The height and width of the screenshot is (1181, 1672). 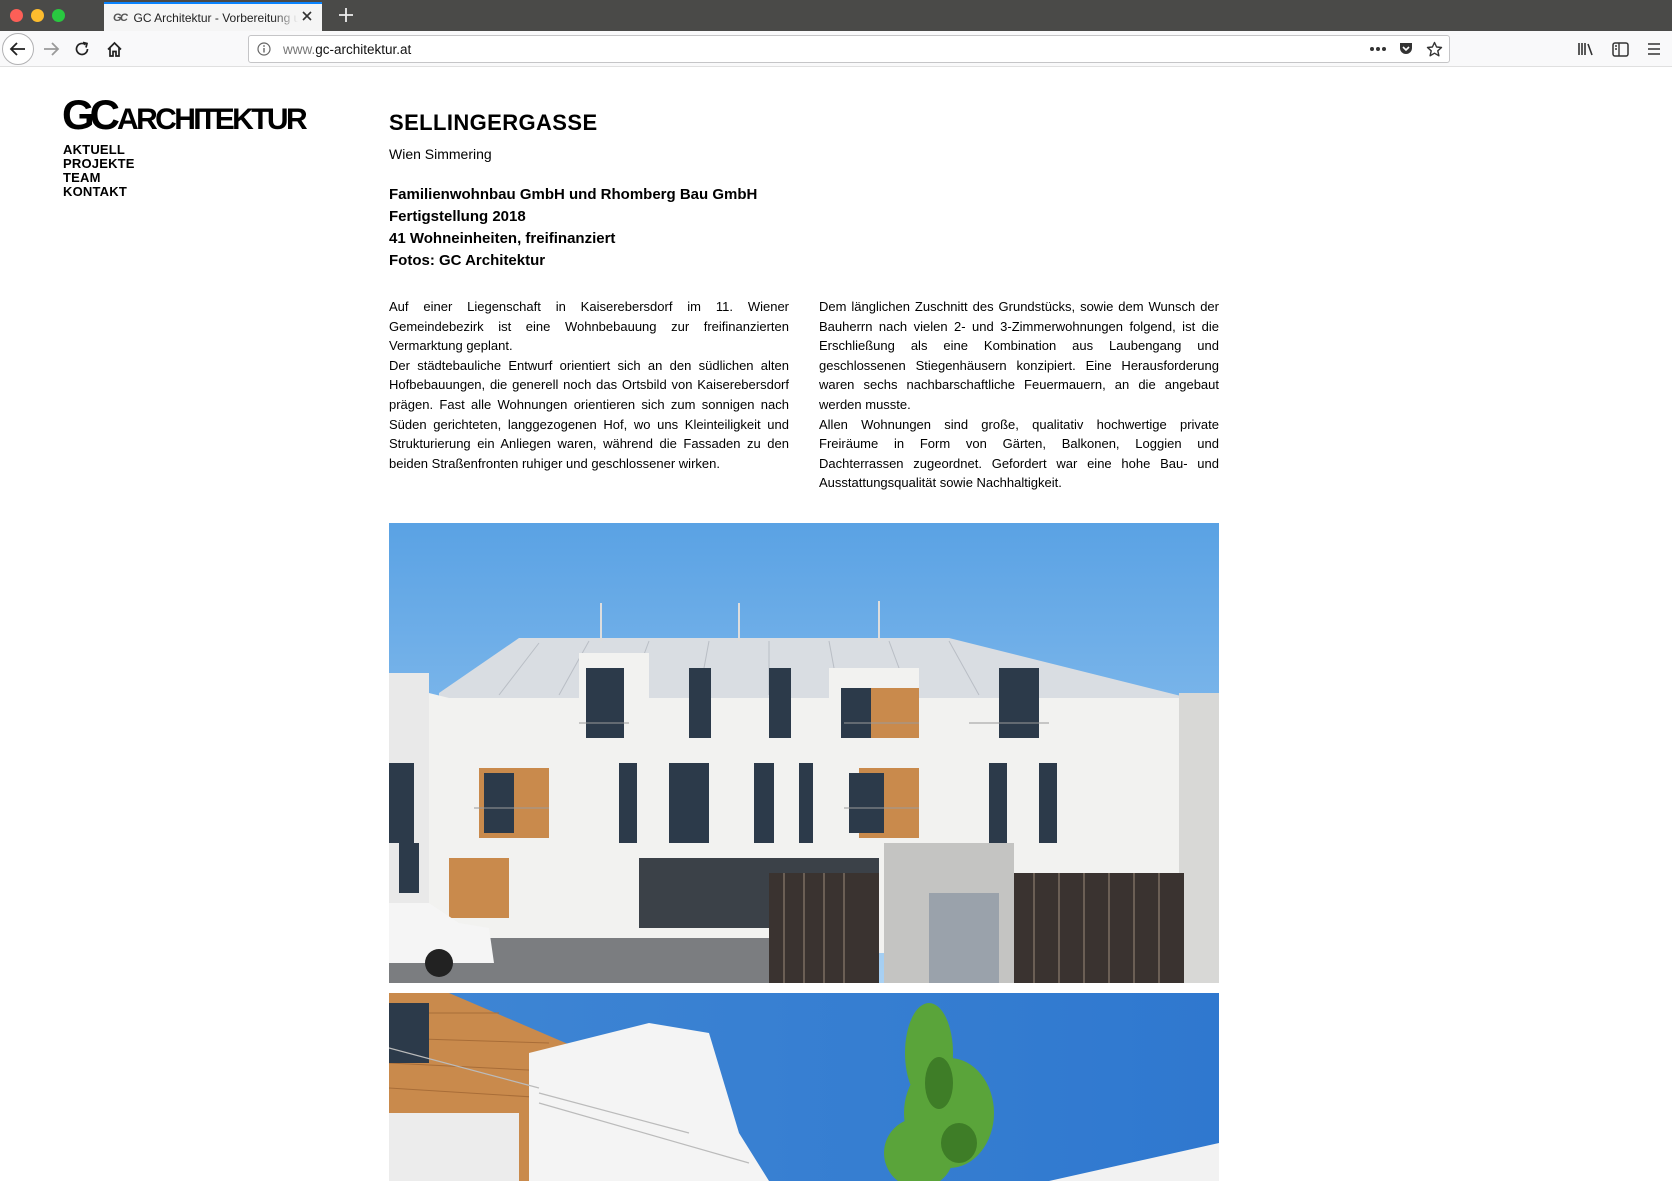 I want to click on window-close-button, so click(x=16, y=15).